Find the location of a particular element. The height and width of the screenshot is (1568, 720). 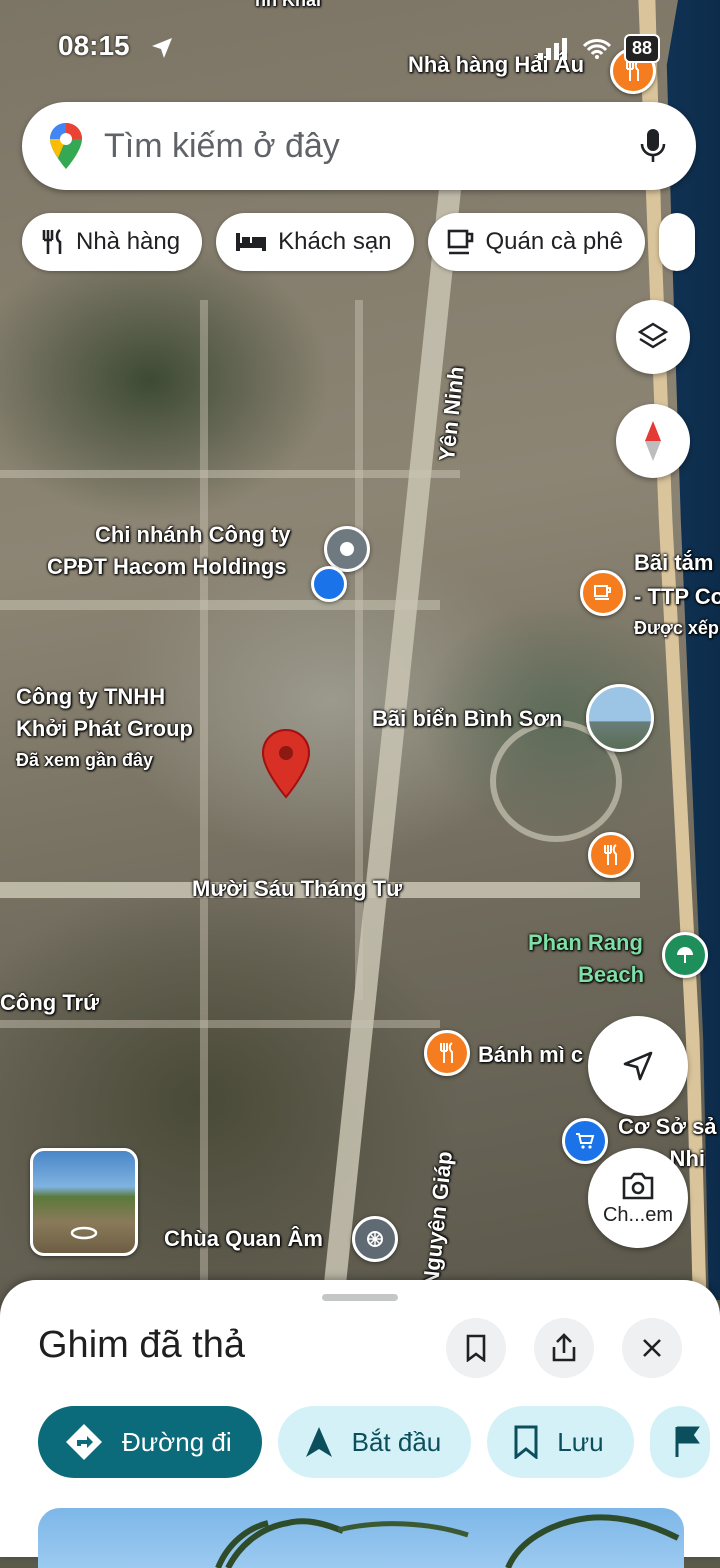

chip-label: Quán cà phê is located at coordinates (554, 241).